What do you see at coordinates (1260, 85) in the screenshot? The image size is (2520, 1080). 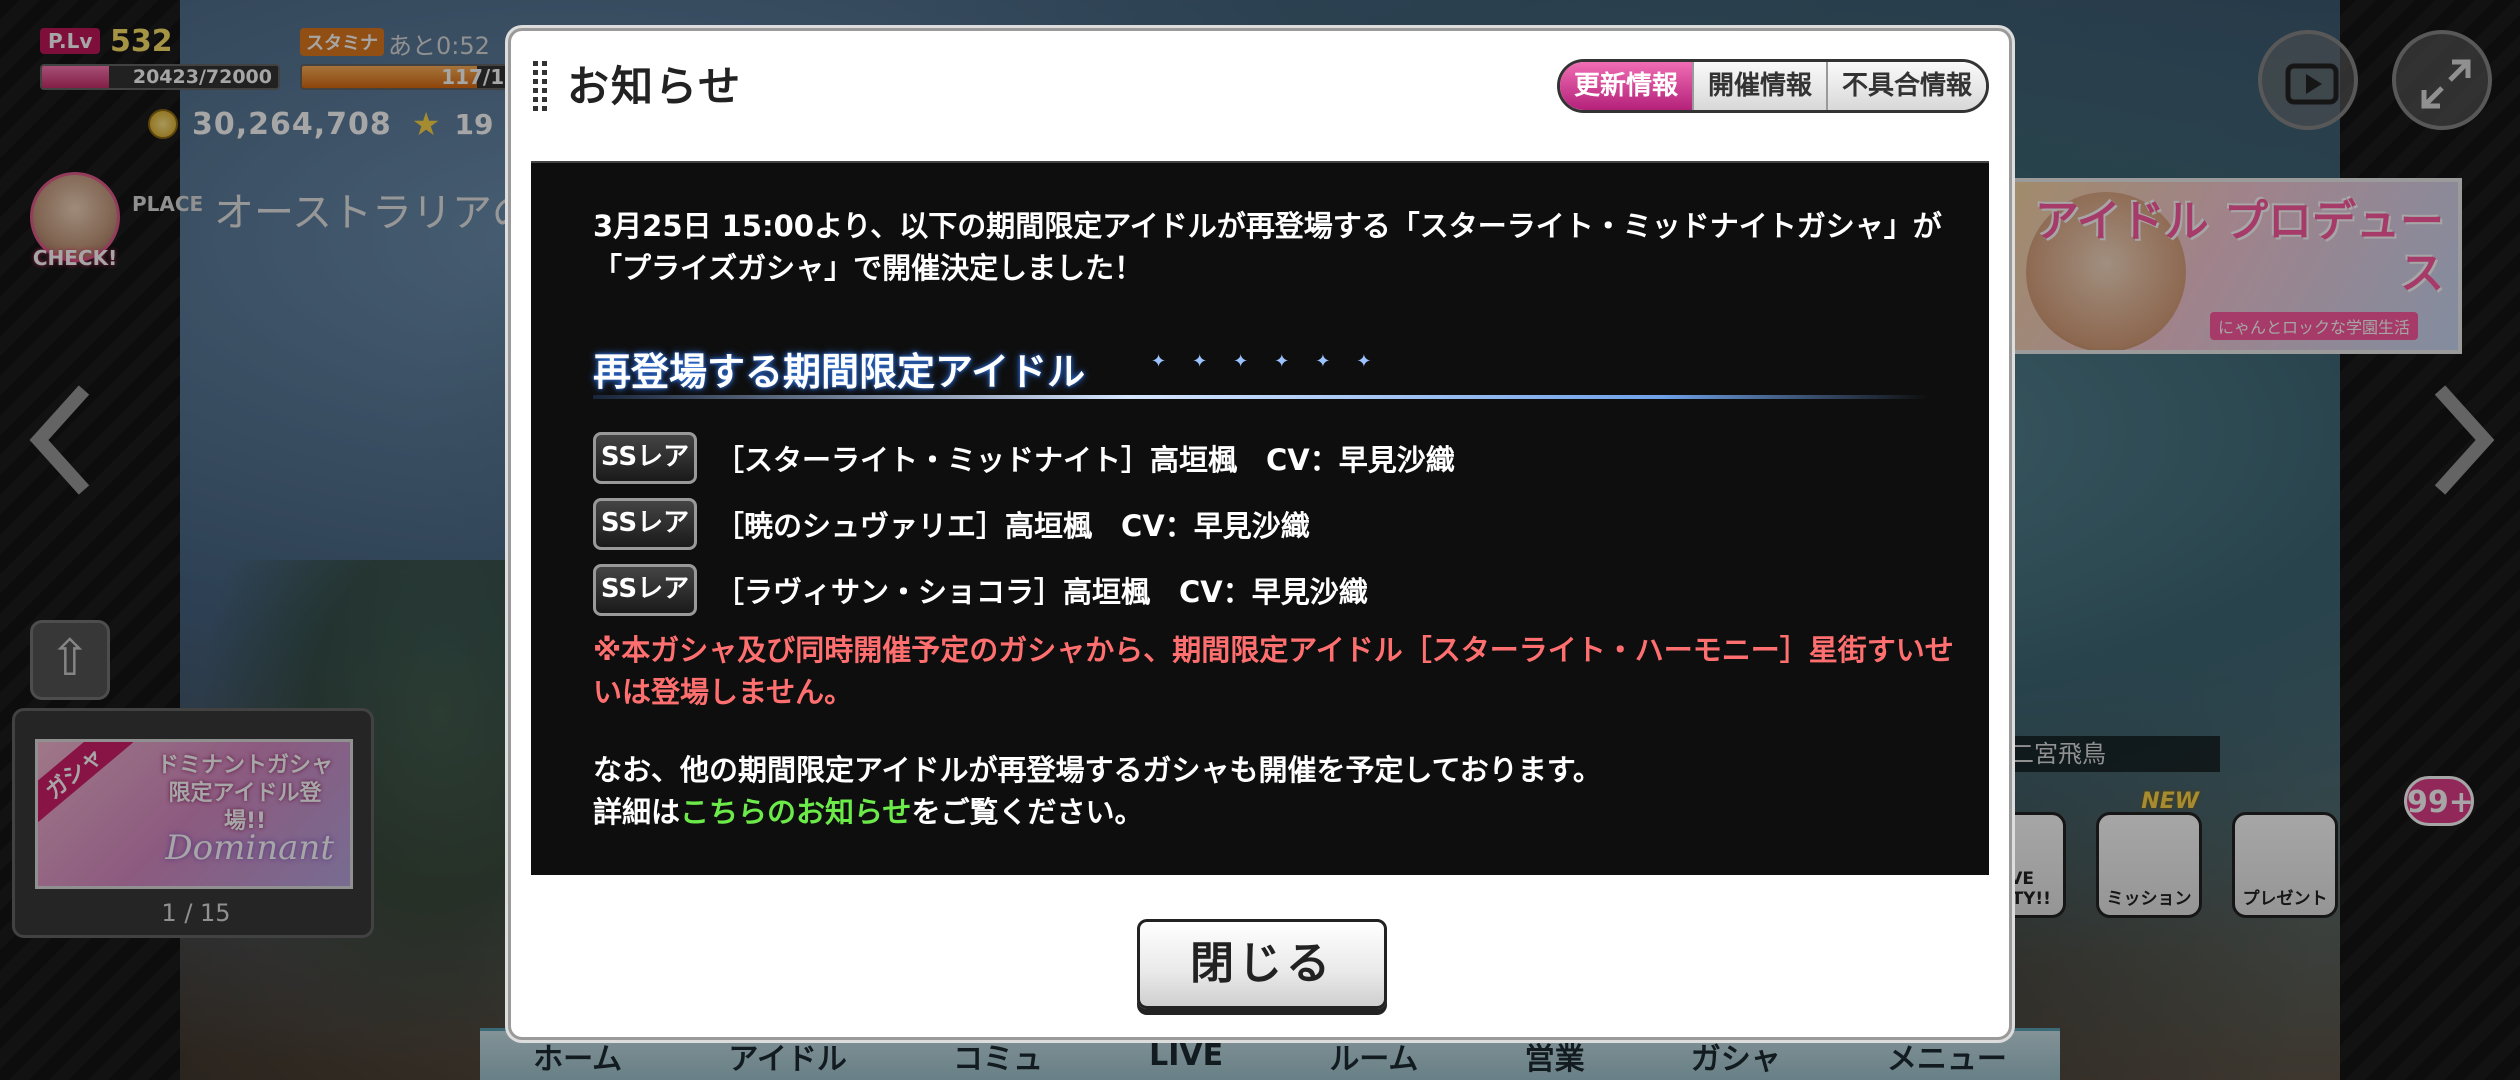 I see `dialog-header: お知らせ 更新情報 開催情報 不具合情報` at bounding box center [1260, 85].